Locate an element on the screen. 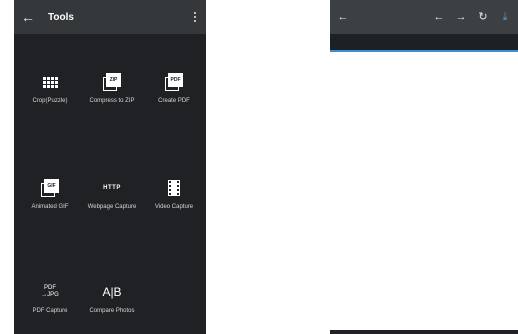 The image size is (518, 334). gif-icon: GIF is located at coordinates (50, 188).